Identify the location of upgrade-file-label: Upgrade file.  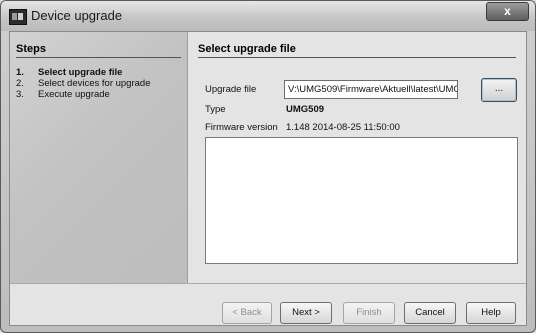
(231, 89).